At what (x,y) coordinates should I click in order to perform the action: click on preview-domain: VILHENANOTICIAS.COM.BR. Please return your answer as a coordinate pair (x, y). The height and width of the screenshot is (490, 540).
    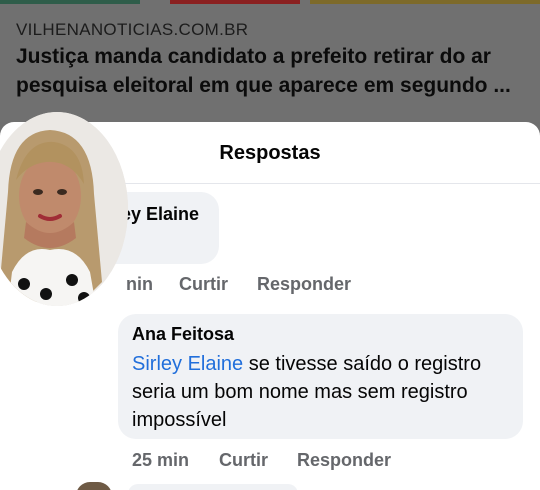
    Looking at the image, I should click on (132, 29).